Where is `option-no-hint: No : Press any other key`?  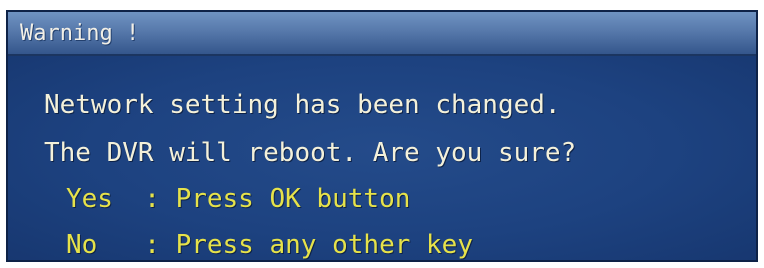
option-no-hint: No : Press any other key is located at coordinates (269, 245).